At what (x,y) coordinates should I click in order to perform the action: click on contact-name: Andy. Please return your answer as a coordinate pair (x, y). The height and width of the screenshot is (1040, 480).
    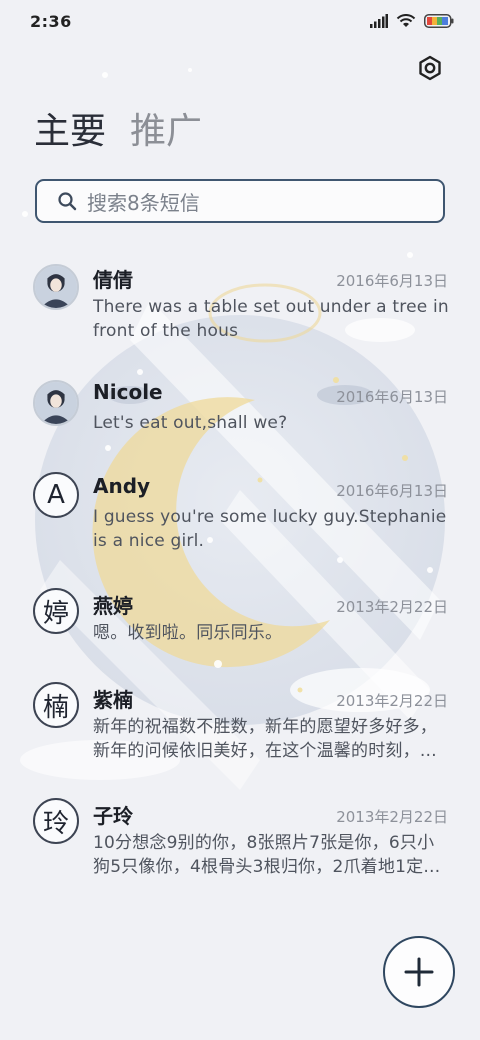
    Looking at the image, I should click on (122, 486).